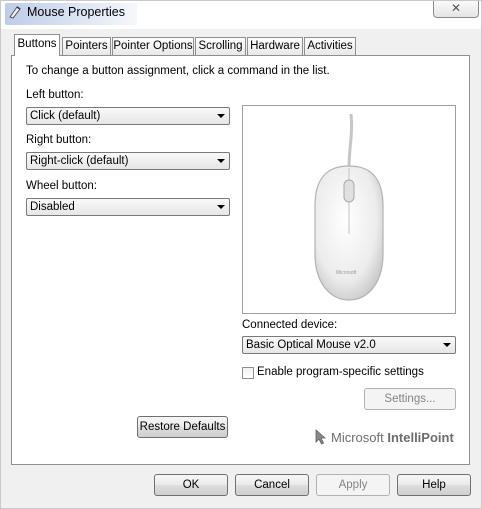  I want to click on tab-label: Scrolling, so click(220, 46).